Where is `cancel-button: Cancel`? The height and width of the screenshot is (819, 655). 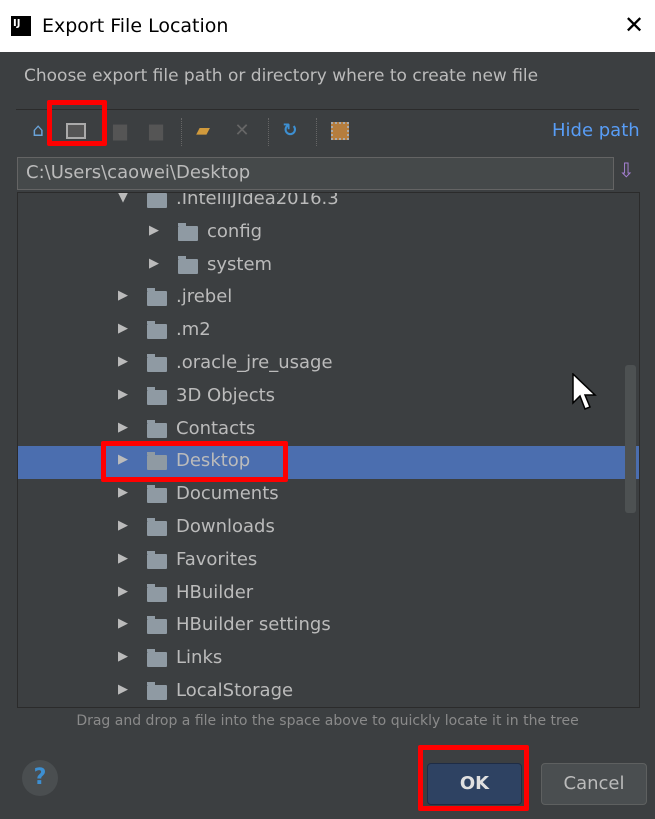
cancel-button: Cancel is located at coordinates (594, 784).